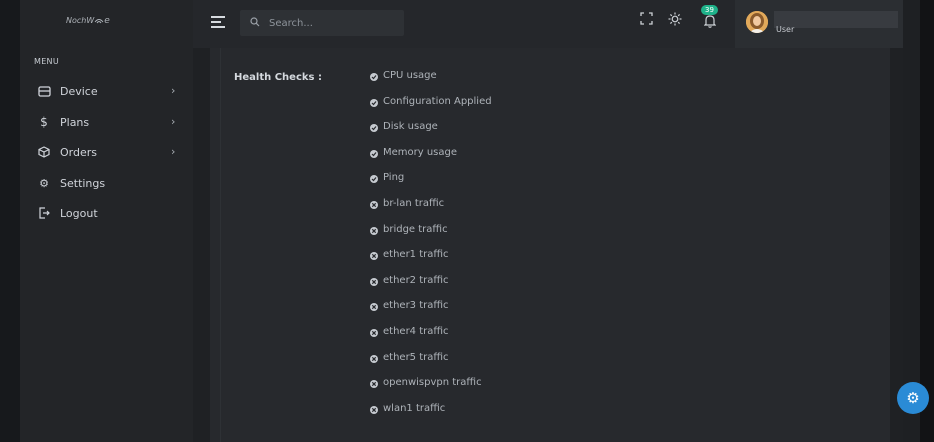  I want to click on check-label: ether2 traffic, so click(416, 280).